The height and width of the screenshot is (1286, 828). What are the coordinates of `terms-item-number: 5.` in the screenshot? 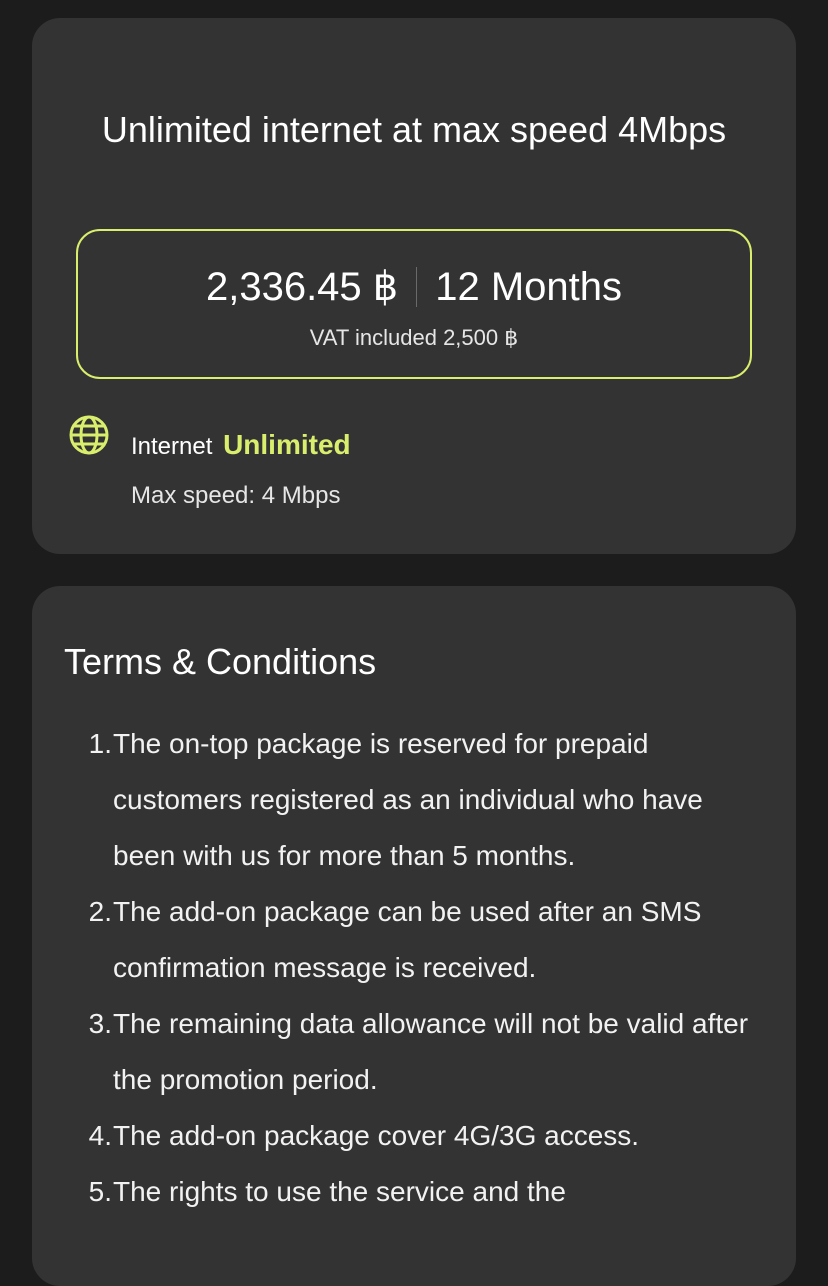 It's located at (100, 1191).